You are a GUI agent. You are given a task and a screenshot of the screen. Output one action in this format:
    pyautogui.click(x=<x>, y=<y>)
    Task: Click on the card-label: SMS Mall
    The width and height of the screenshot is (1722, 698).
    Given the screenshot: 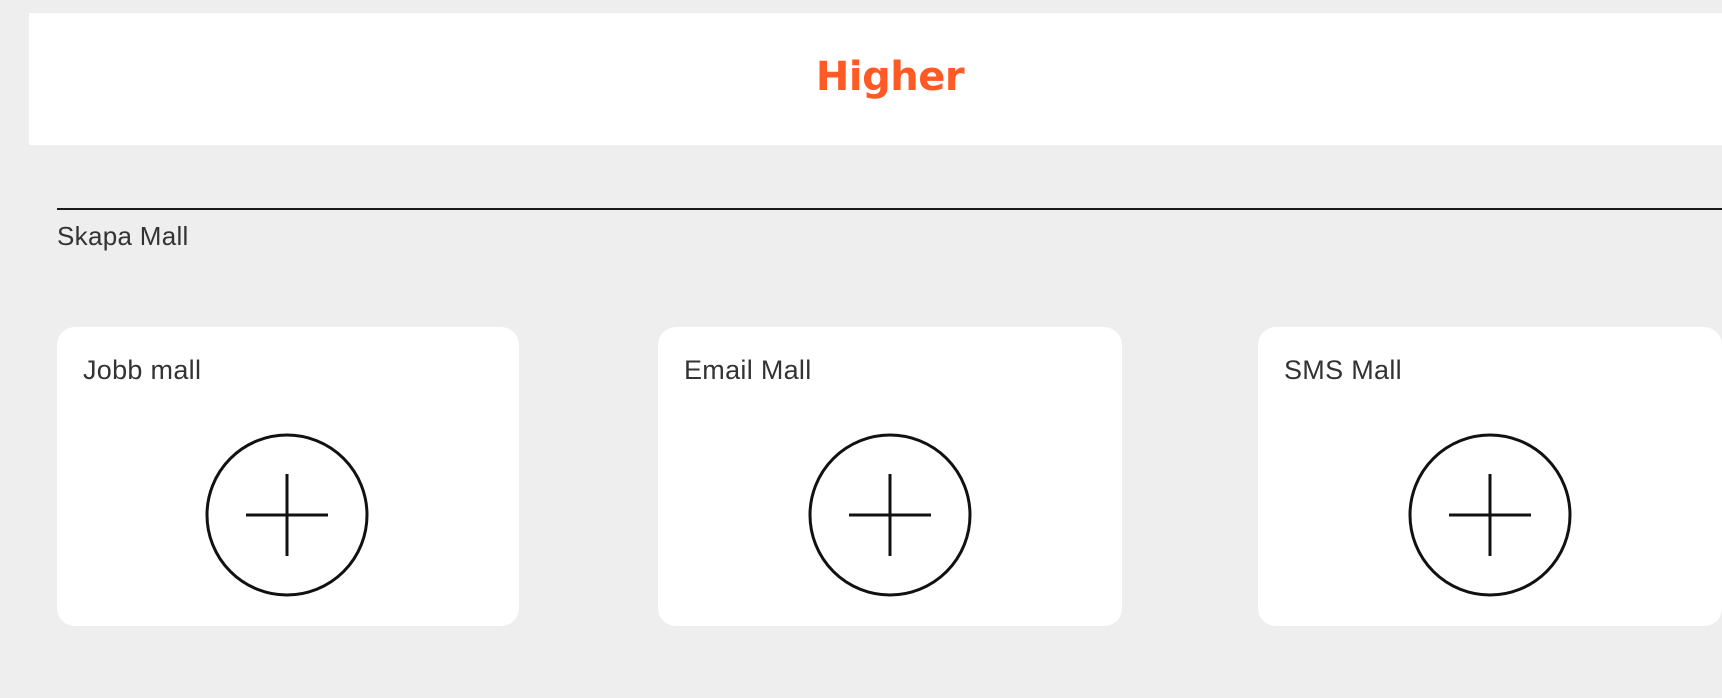 What is the action you would take?
    pyautogui.click(x=1343, y=370)
    